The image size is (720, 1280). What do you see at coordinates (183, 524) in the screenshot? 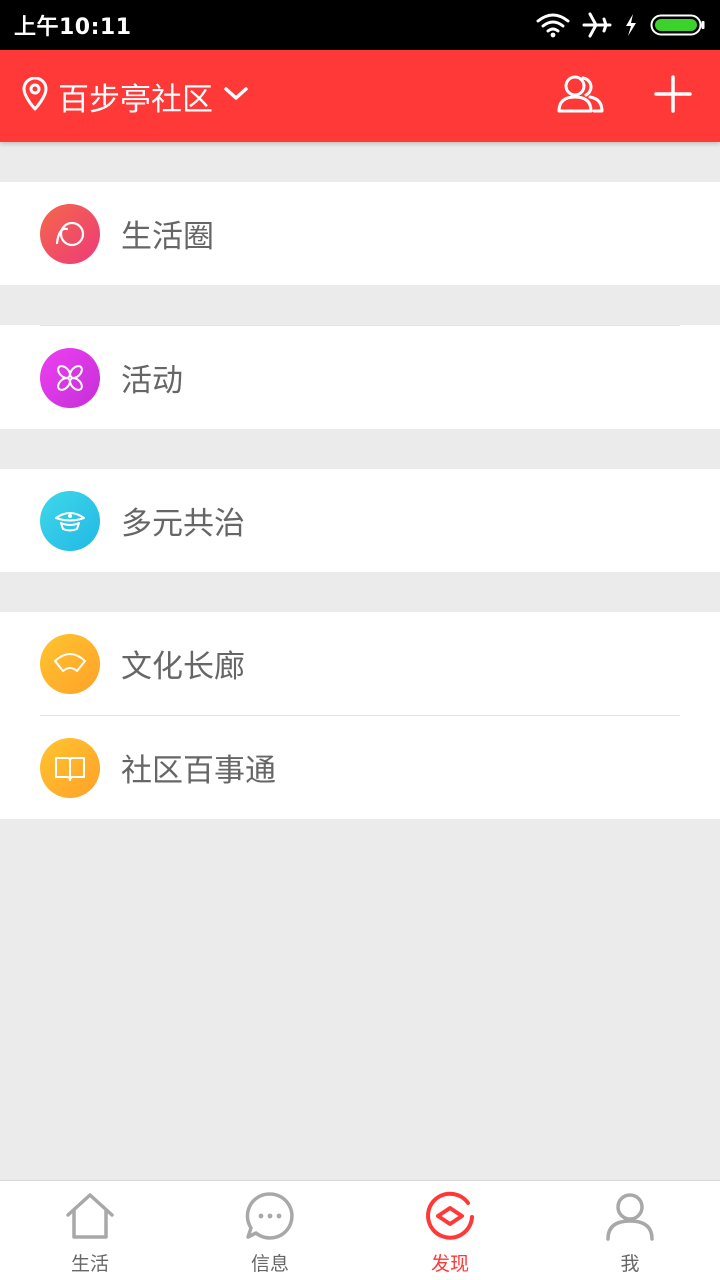
I see `list-item-label: 多元共治` at bounding box center [183, 524].